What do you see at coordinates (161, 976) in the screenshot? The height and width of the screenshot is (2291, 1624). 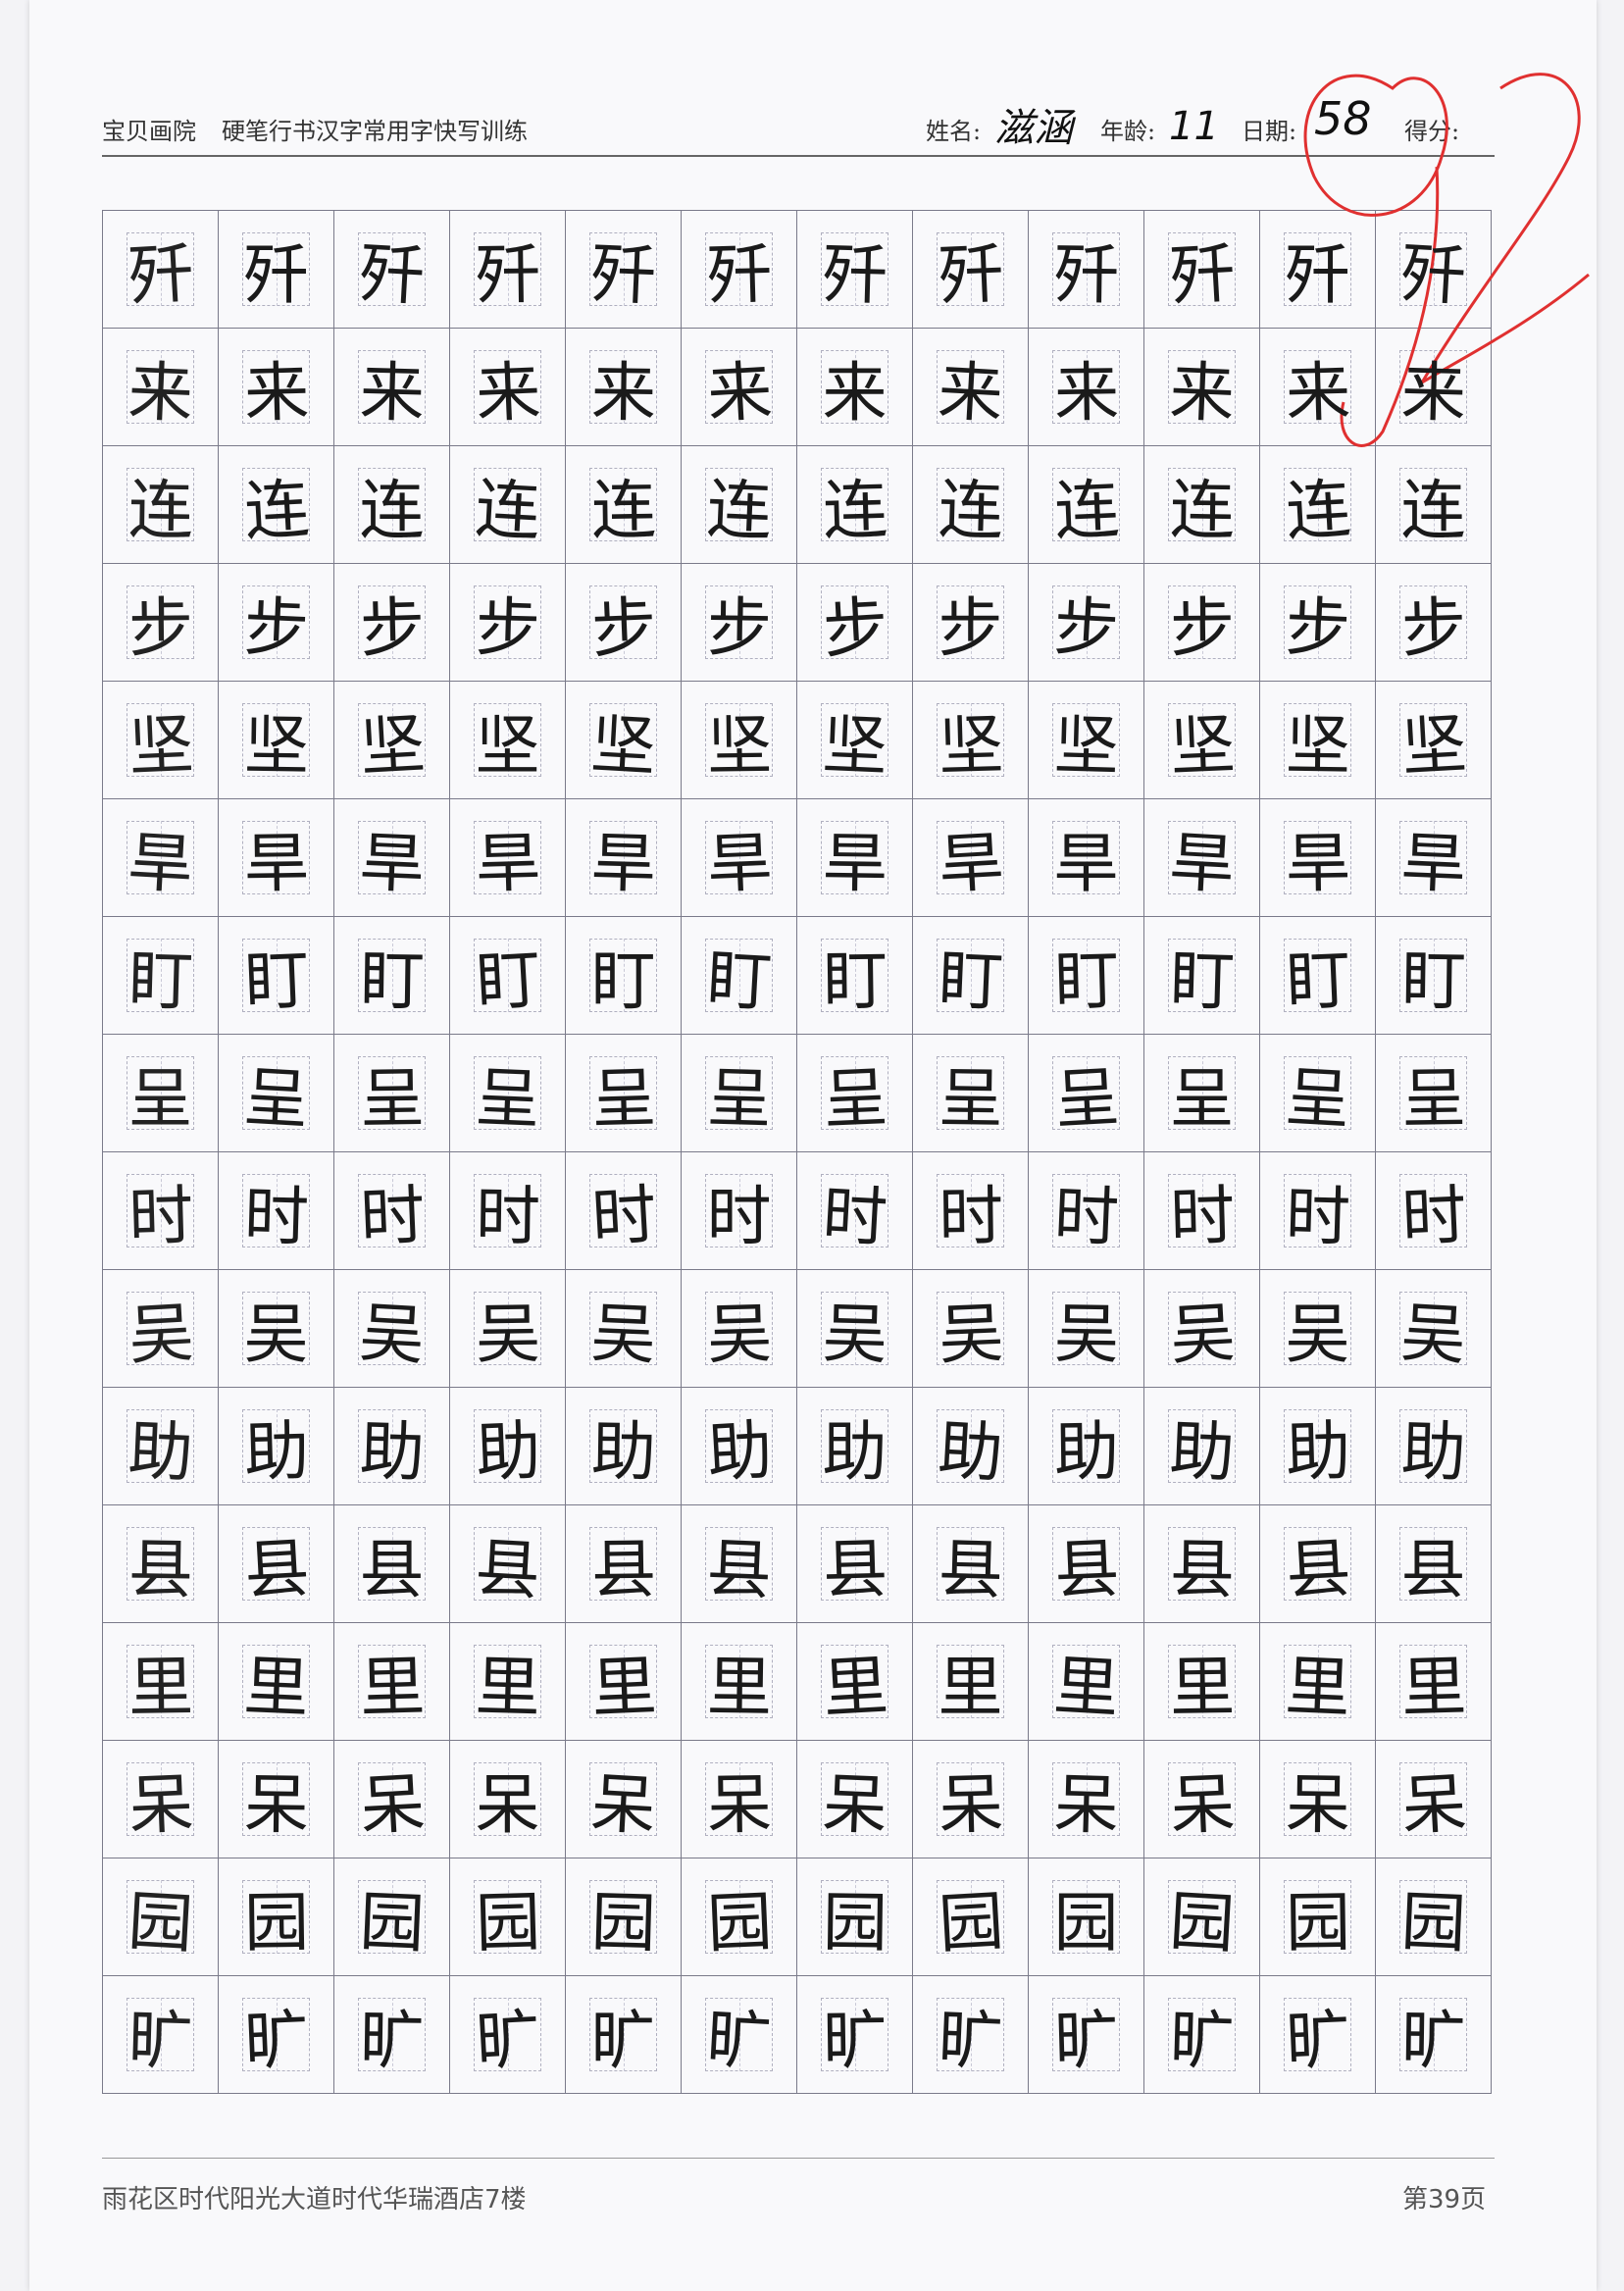 I see `model-character-cell: 盯` at bounding box center [161, 976].